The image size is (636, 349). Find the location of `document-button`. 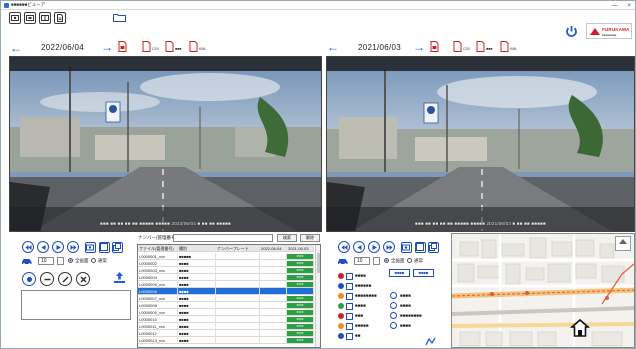

document-button is located at coordinates (60, 18).